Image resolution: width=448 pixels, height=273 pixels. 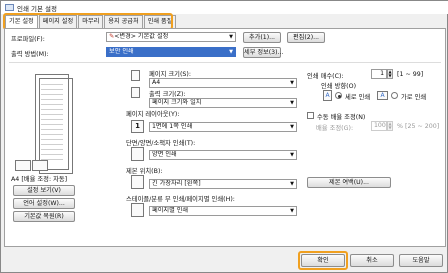 What do you see at coordinates (414, 97) in the screenshot?
I see `landscape-label: 가로 인쇄` at bounding box center [414, 97].